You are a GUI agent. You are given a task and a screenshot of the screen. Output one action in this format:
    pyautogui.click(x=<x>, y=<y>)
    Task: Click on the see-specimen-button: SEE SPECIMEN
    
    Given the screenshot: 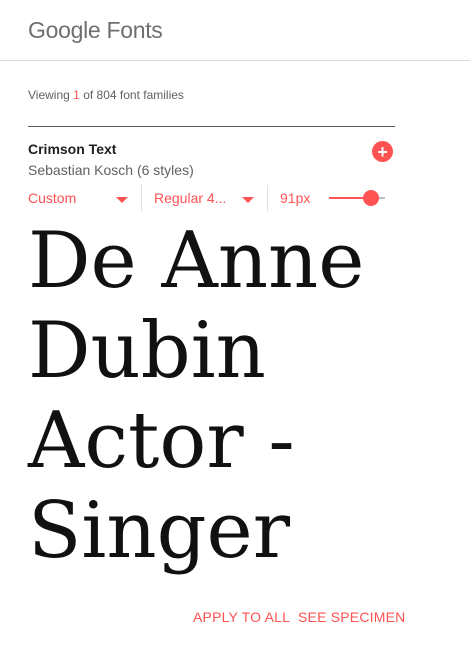 What is the action you would take?
    pyautogui.click(x=351, y=617)
    